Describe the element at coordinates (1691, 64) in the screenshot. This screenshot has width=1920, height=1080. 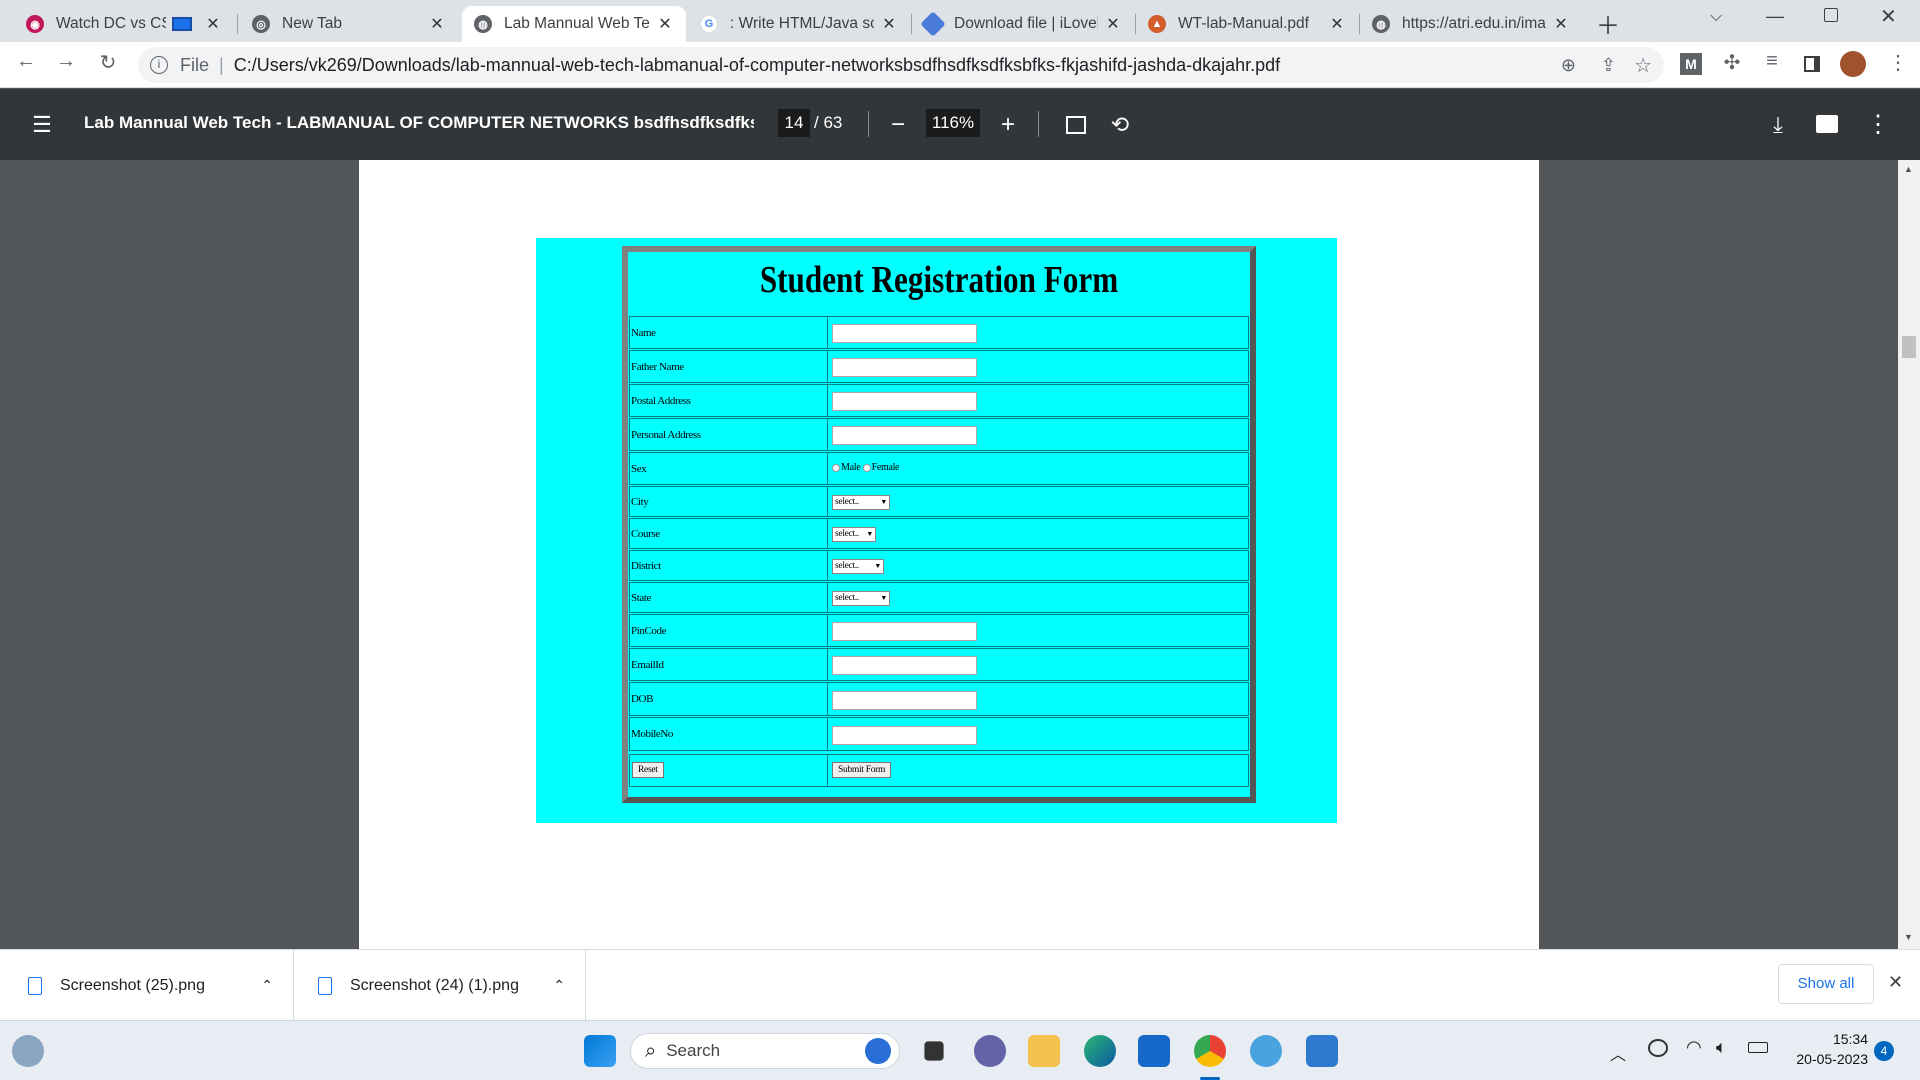
I see `extension-m-icon: M` at that location.